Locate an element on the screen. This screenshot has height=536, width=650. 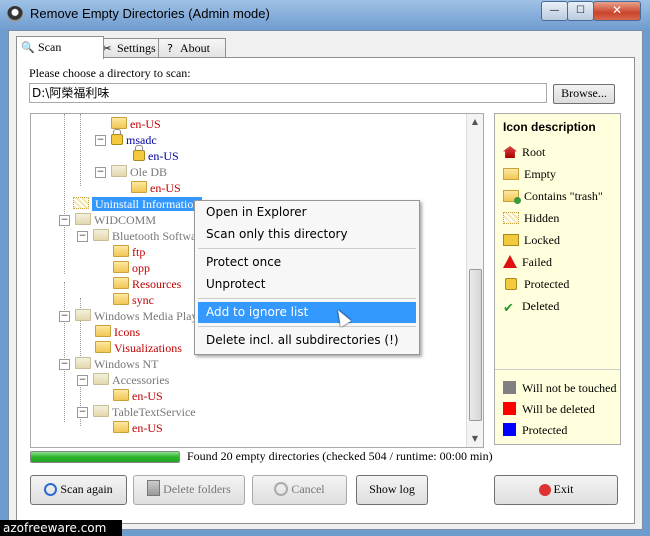
scroll-thumb is located at coordinates (475, 345).